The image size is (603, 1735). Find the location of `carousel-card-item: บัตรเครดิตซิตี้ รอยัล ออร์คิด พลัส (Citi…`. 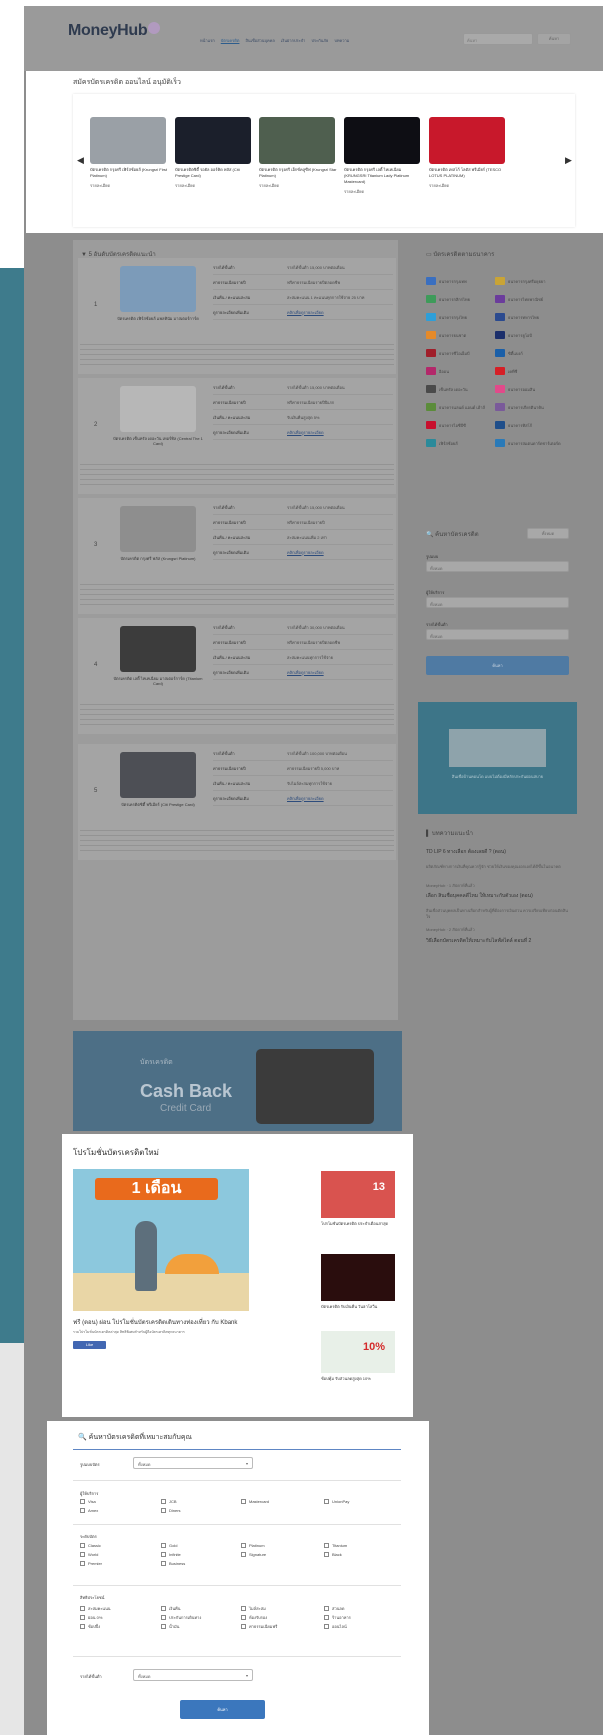

carousel-card-item: บัตรเครดิตซิตี้ รอยัล ออร์คิด พลัส (Citi… is located at coordinates (214, 153).